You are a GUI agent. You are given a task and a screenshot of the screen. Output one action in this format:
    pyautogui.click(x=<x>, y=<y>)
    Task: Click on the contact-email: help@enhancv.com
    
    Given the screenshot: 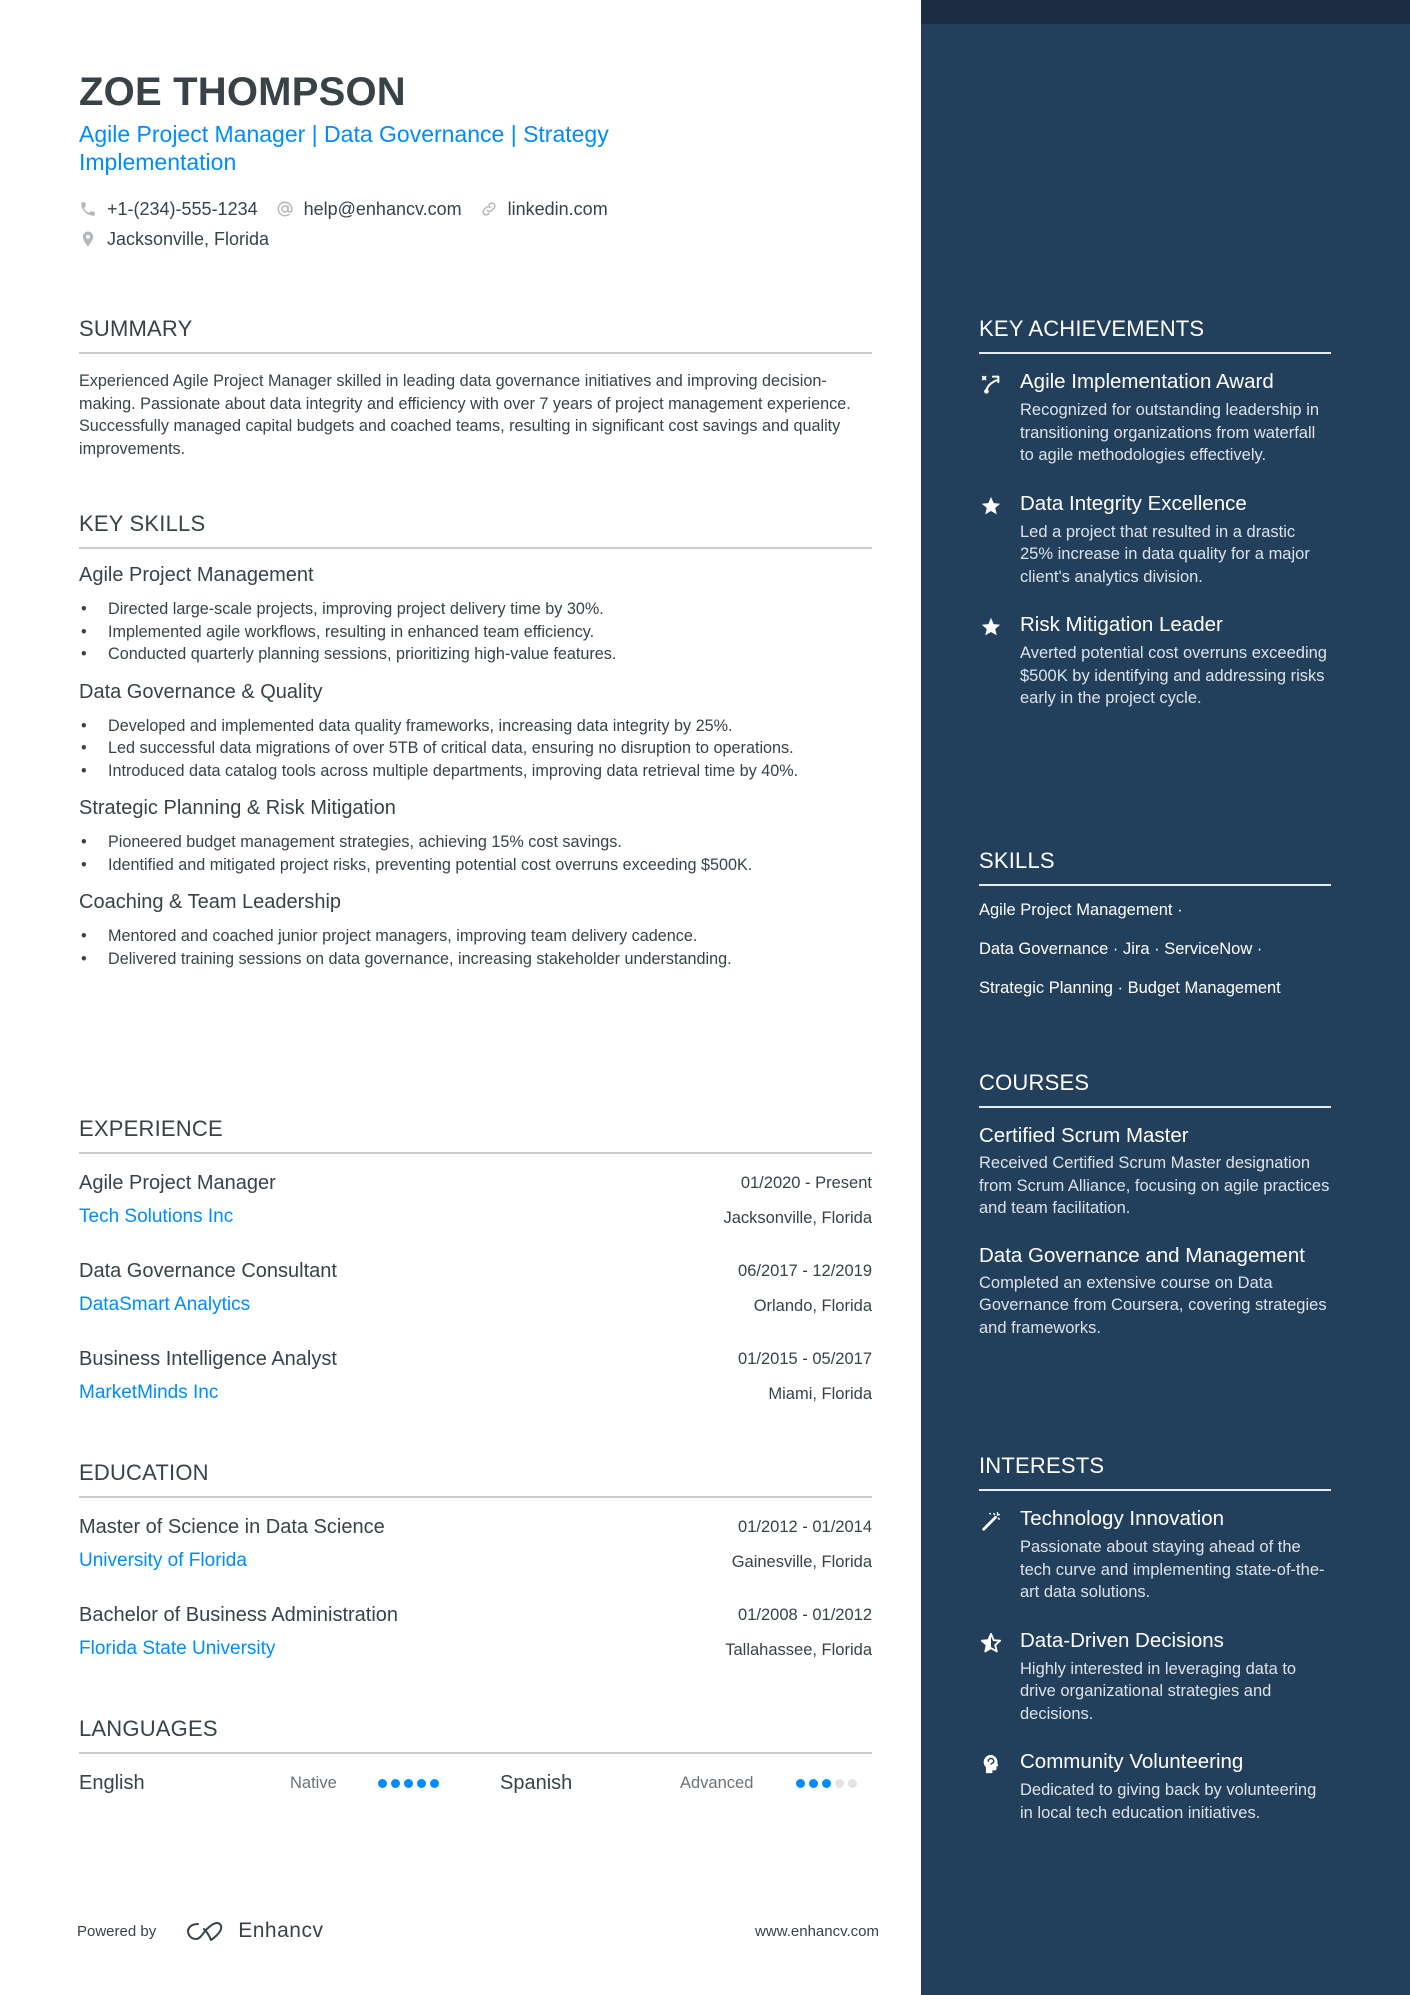 What is the action you would take?
    pyautogui.click(x=369, y=209)
    